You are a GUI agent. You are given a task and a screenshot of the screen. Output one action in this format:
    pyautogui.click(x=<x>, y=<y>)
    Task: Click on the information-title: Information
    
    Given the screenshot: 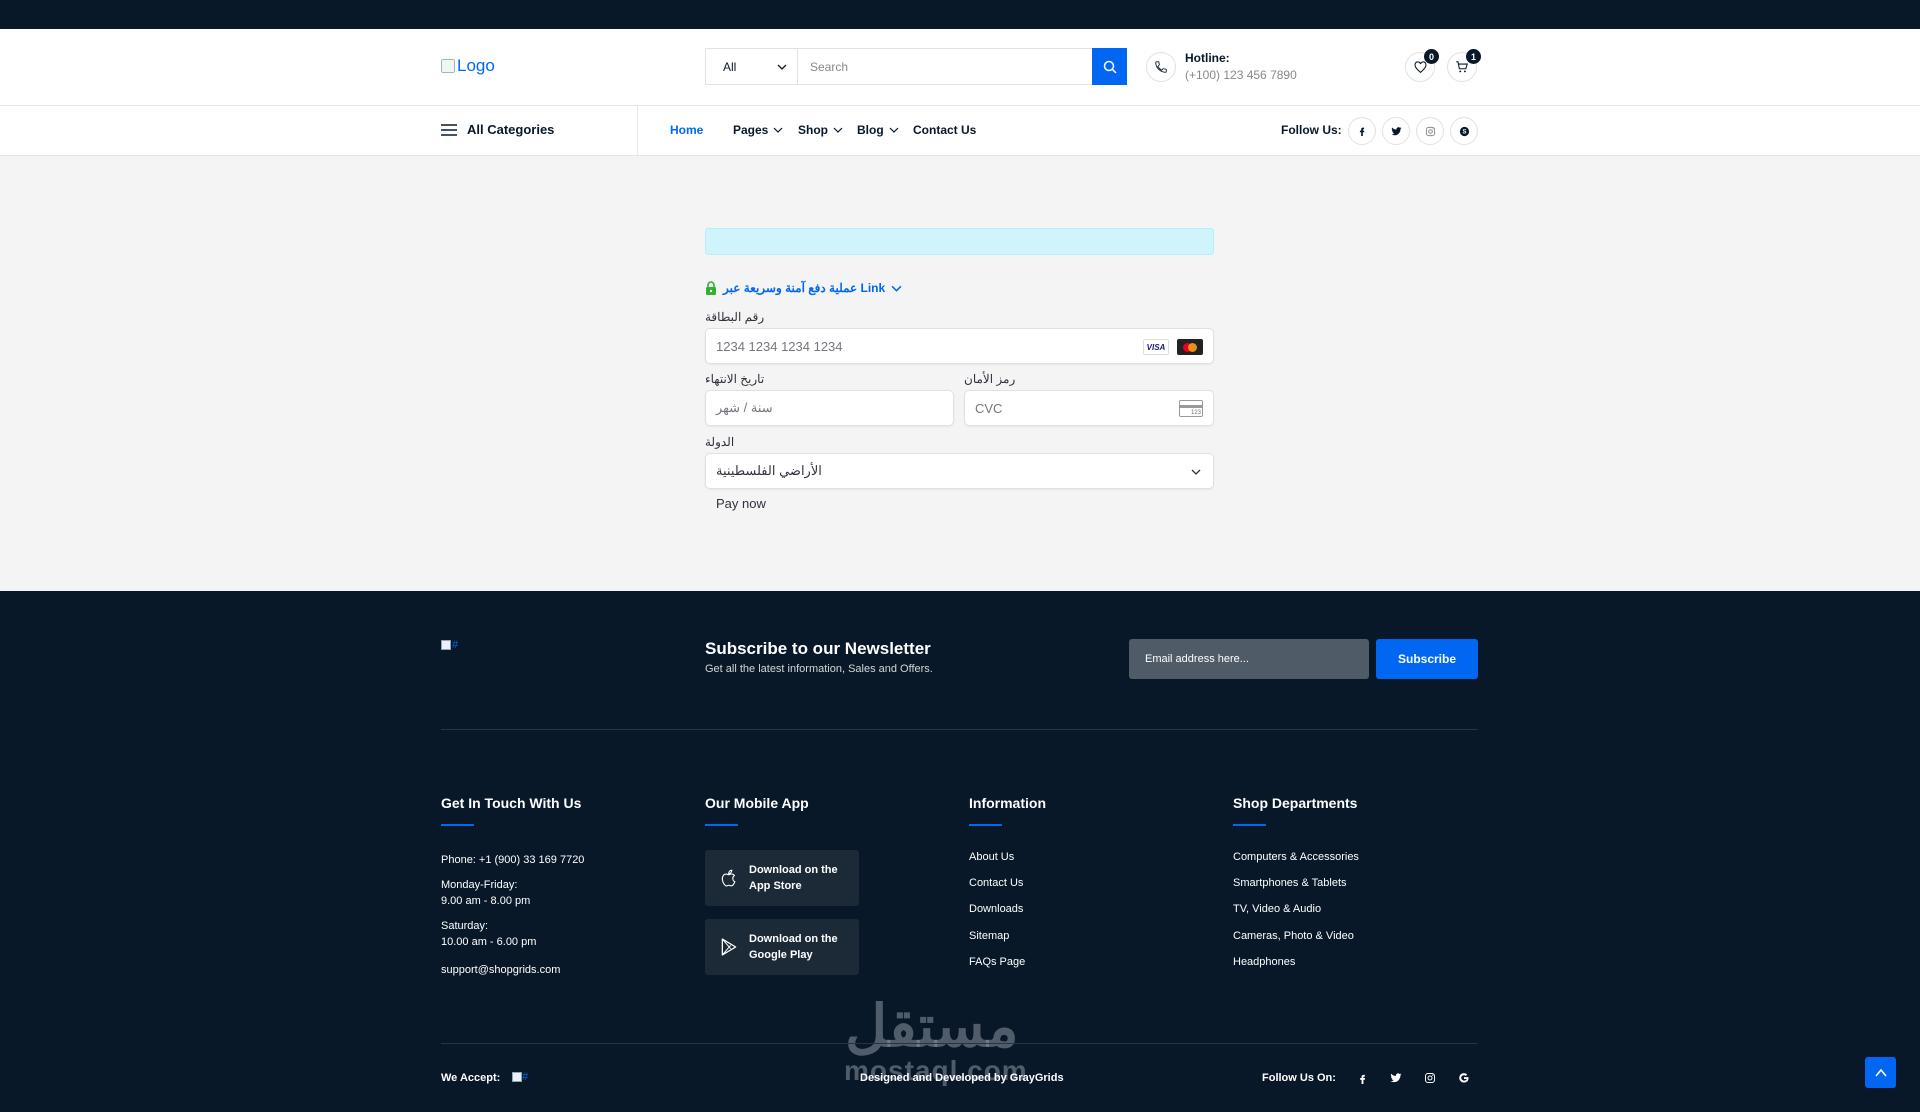 What is the action you would take?
    pyautogui.click(x=1007, y=803)
    